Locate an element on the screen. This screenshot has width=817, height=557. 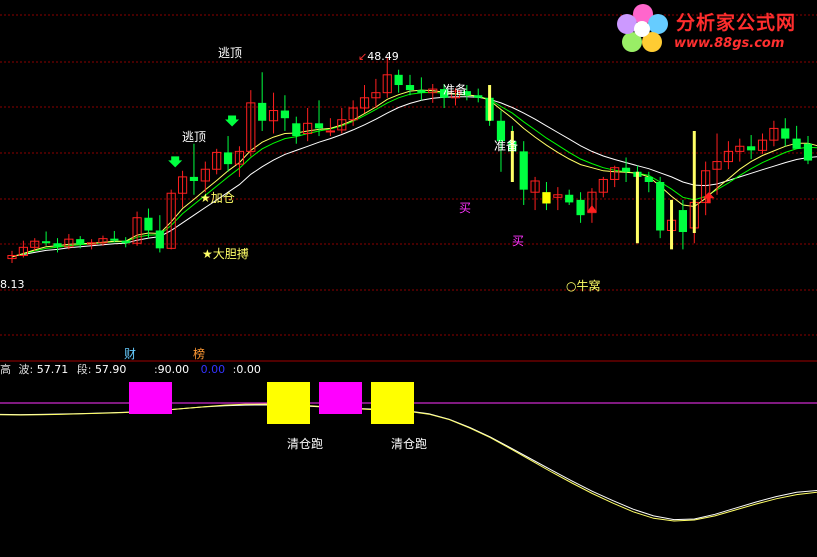
bold-fight-label: ★大胆搏 is located at coordinates (225, 254).